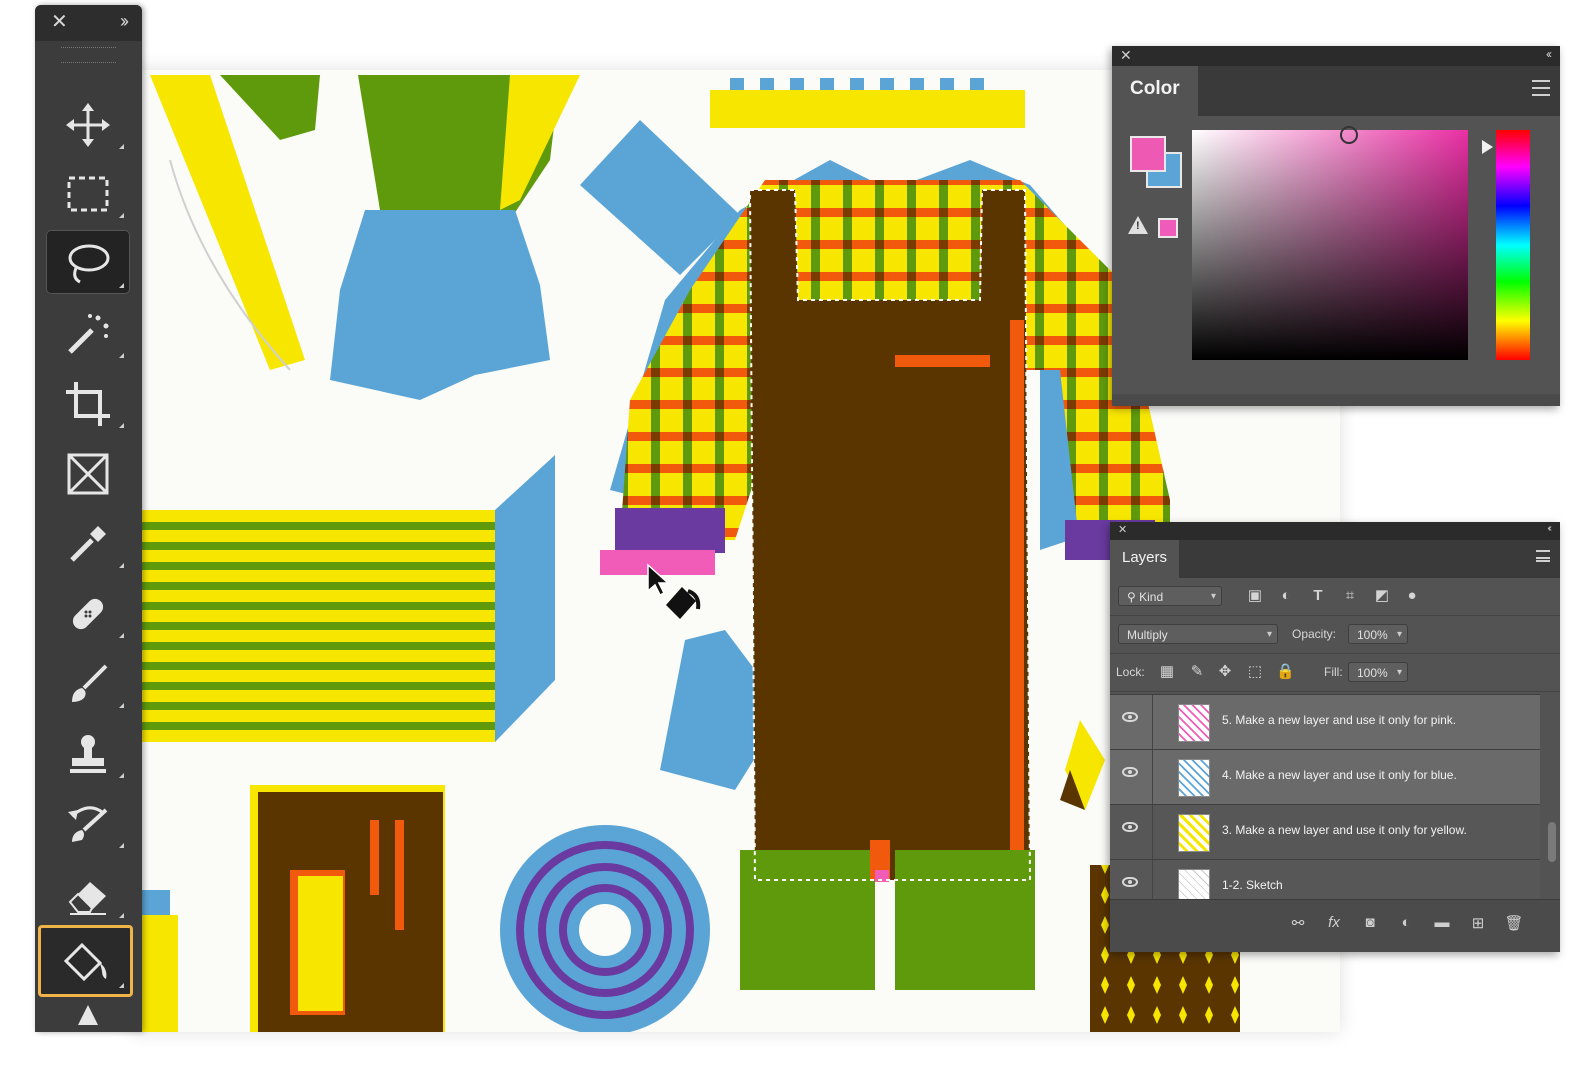  I want to click on shirt-sketch-top-left, so click(365, 237).